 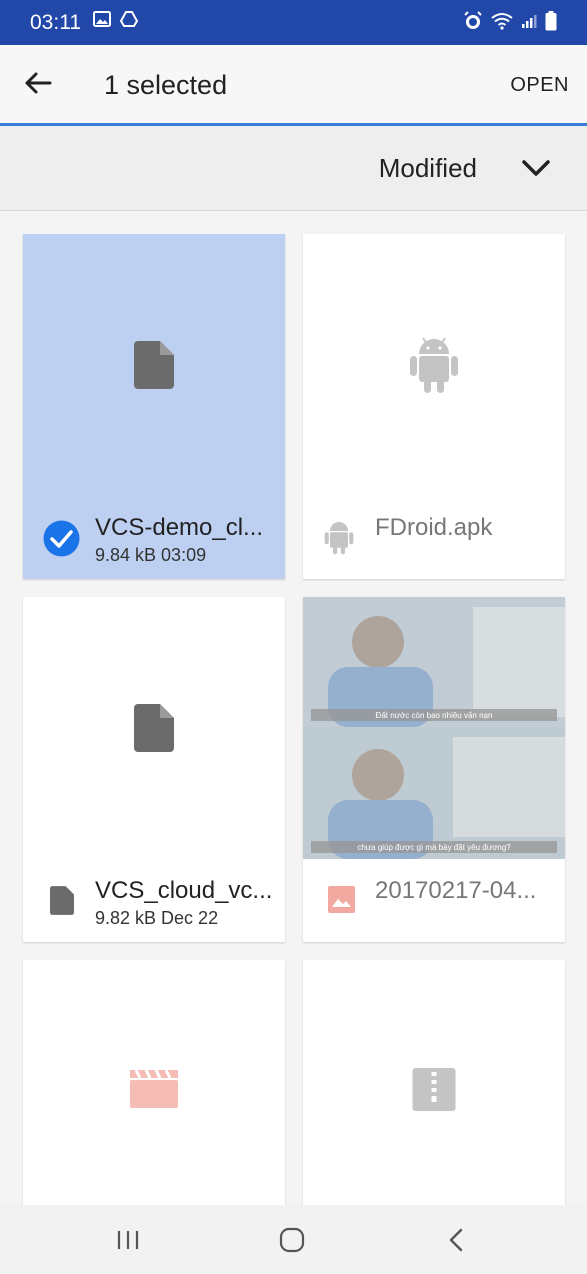 What do you see at coordinates (551, 21) in the screenshot?
I see `battery-icon` at bounding box center [551, 21].